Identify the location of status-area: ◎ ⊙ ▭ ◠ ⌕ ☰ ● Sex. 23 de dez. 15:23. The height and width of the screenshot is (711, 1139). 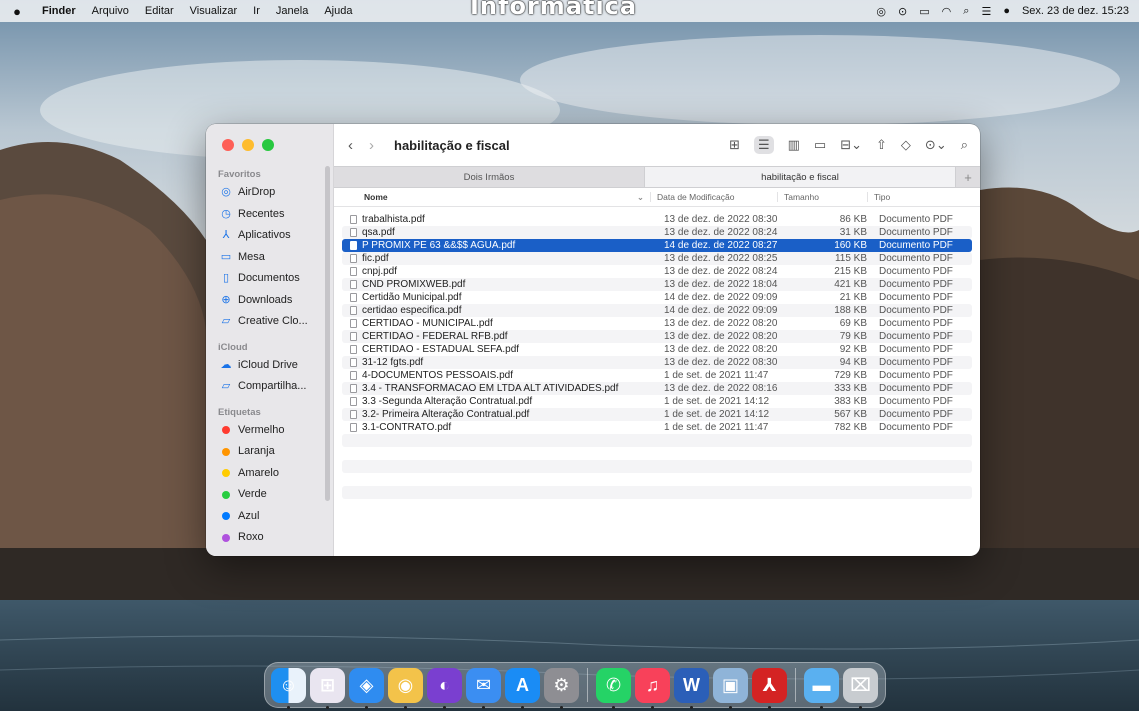
(1002, 11).